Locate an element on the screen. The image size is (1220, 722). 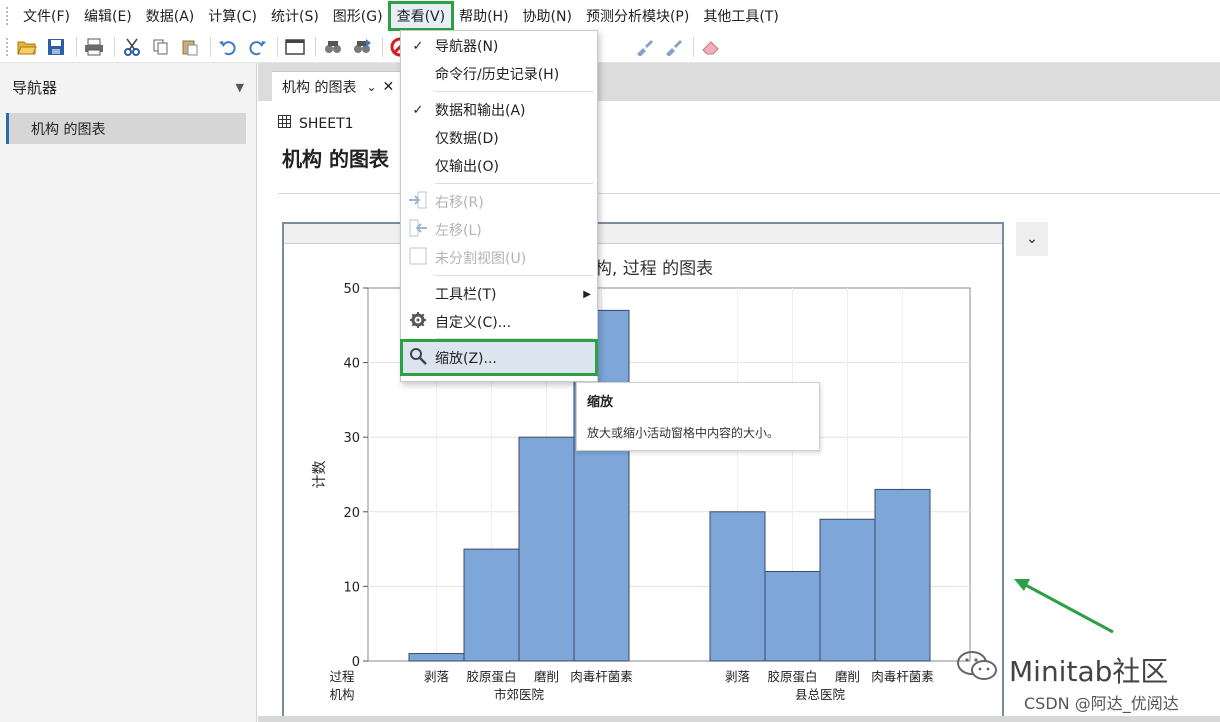
horizontal-scrollbar is located at coordinates (739, 719).